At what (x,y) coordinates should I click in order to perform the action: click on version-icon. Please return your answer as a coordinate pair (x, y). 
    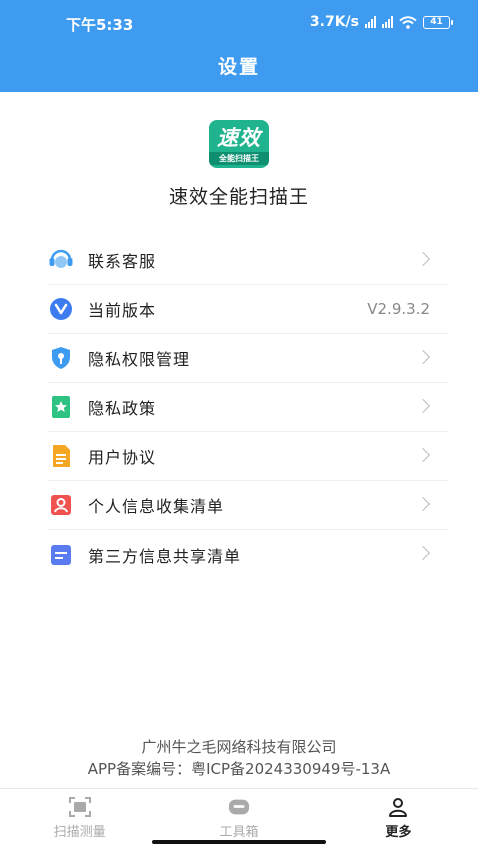
    Looking at the image, I should click on (61, 309).